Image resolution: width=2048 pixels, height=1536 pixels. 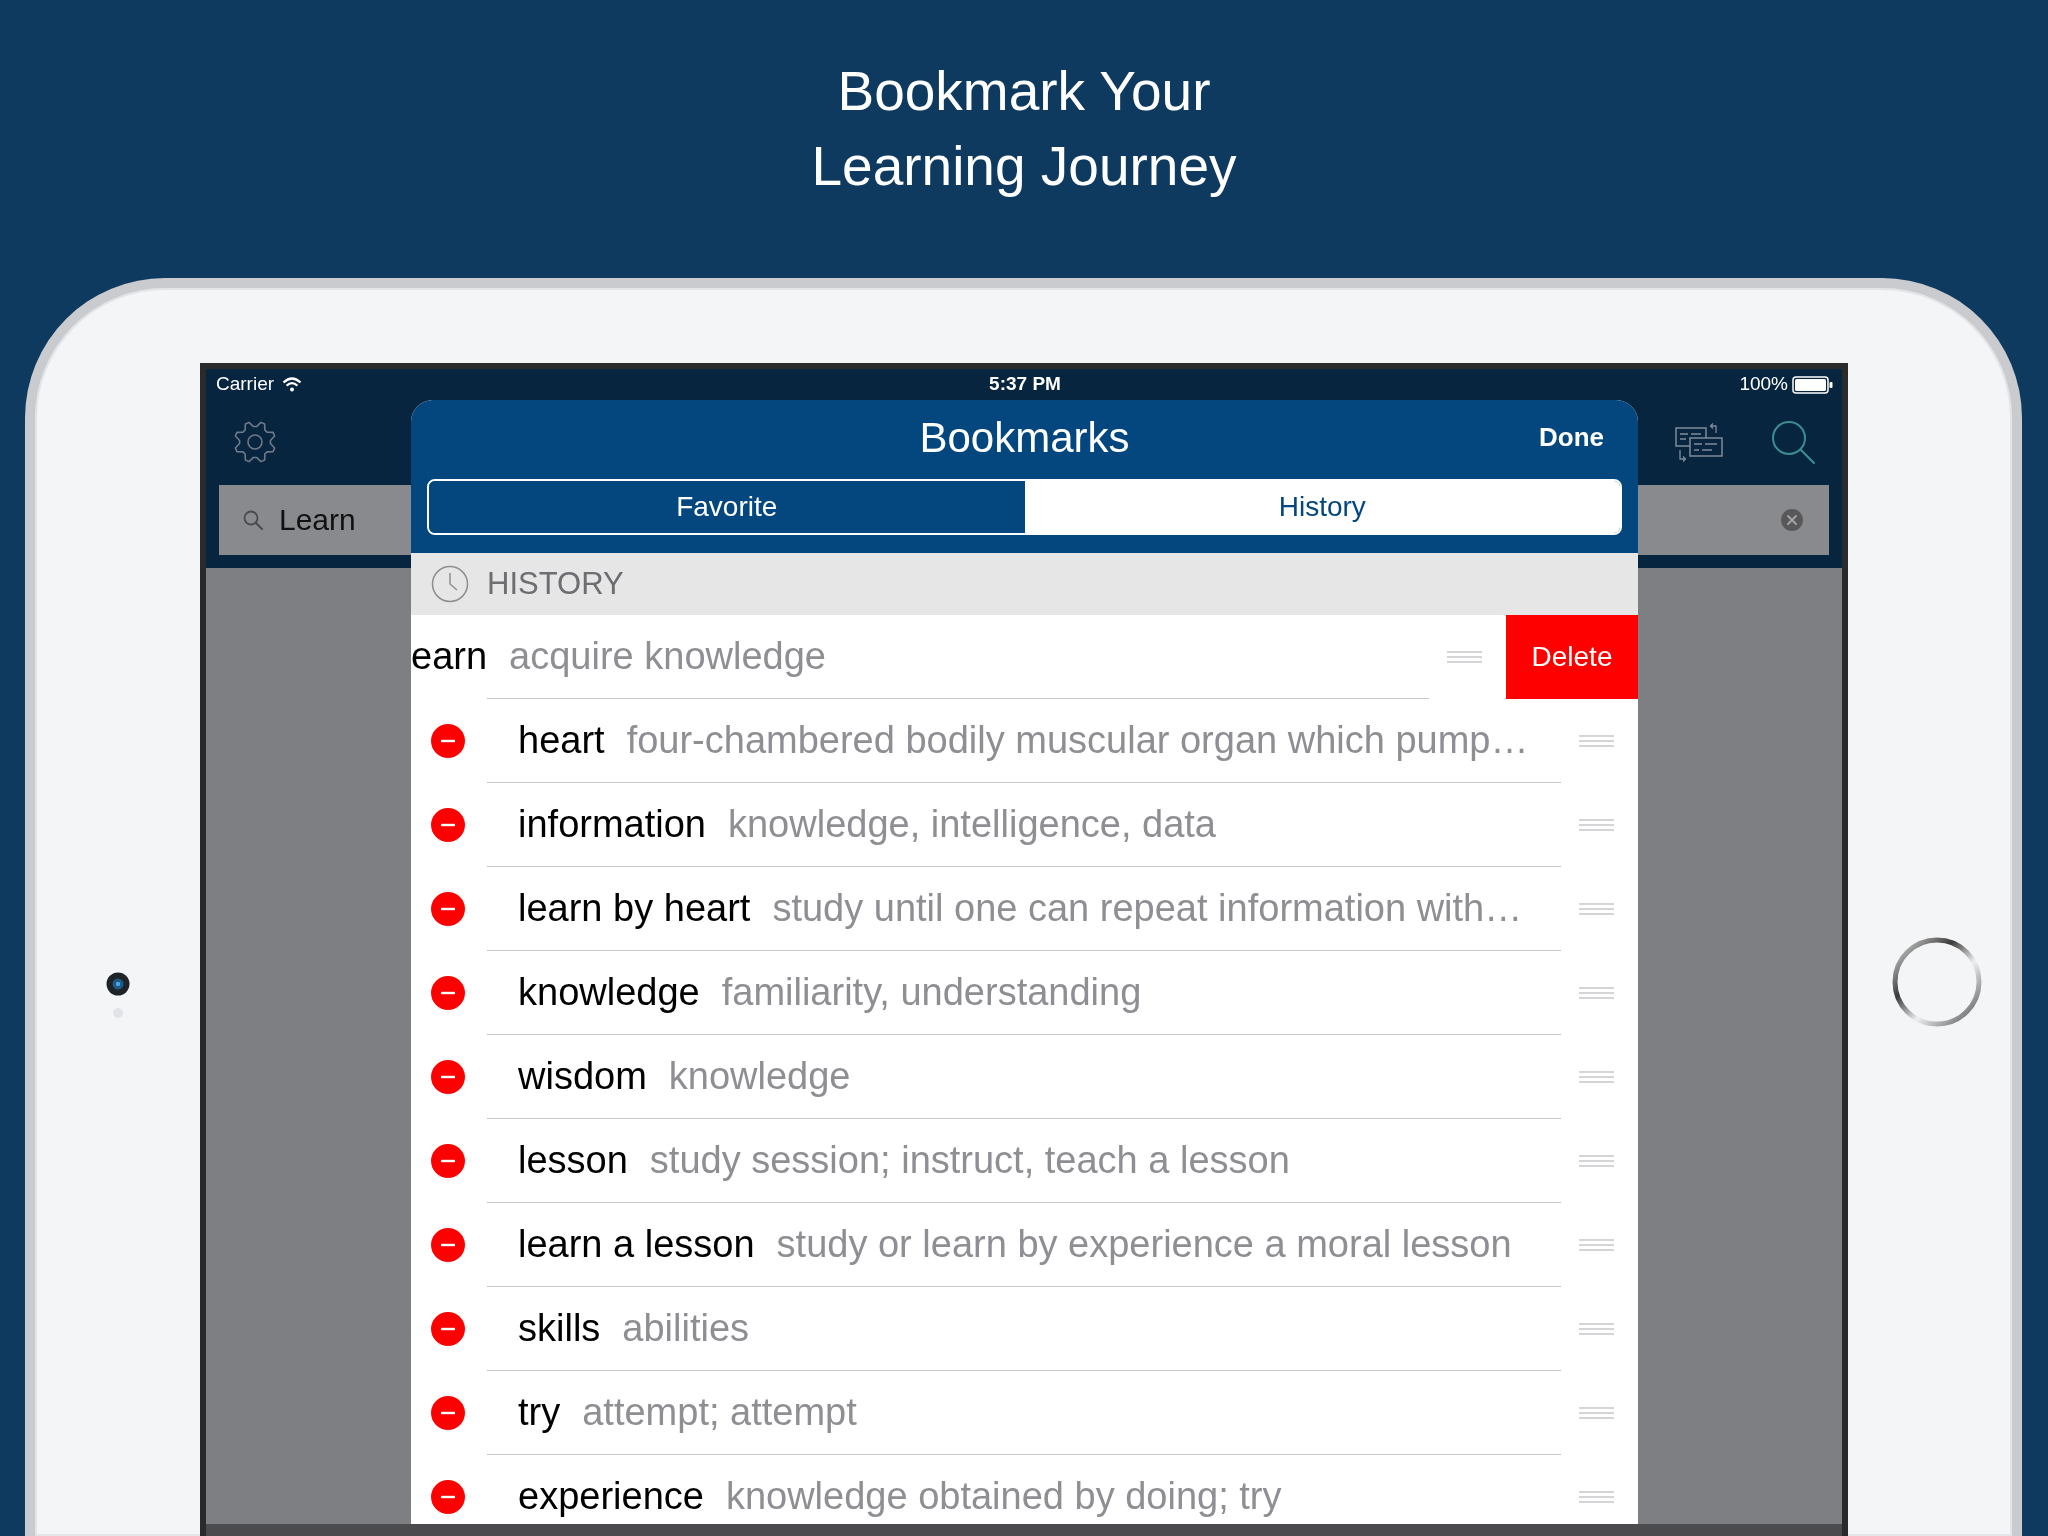 What do you see at coordinates (559, 1328) in the screenshot?
I see `bookmark-word: skills` at bounding box center [559, 1328].